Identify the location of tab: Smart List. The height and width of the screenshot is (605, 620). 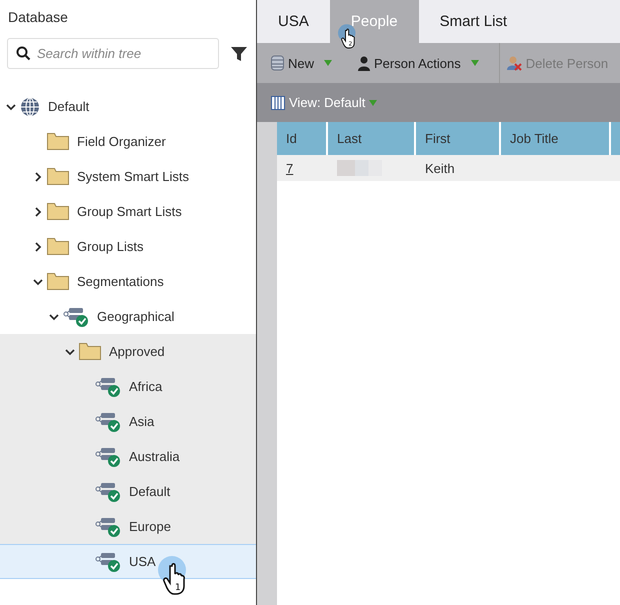
(473, 21).